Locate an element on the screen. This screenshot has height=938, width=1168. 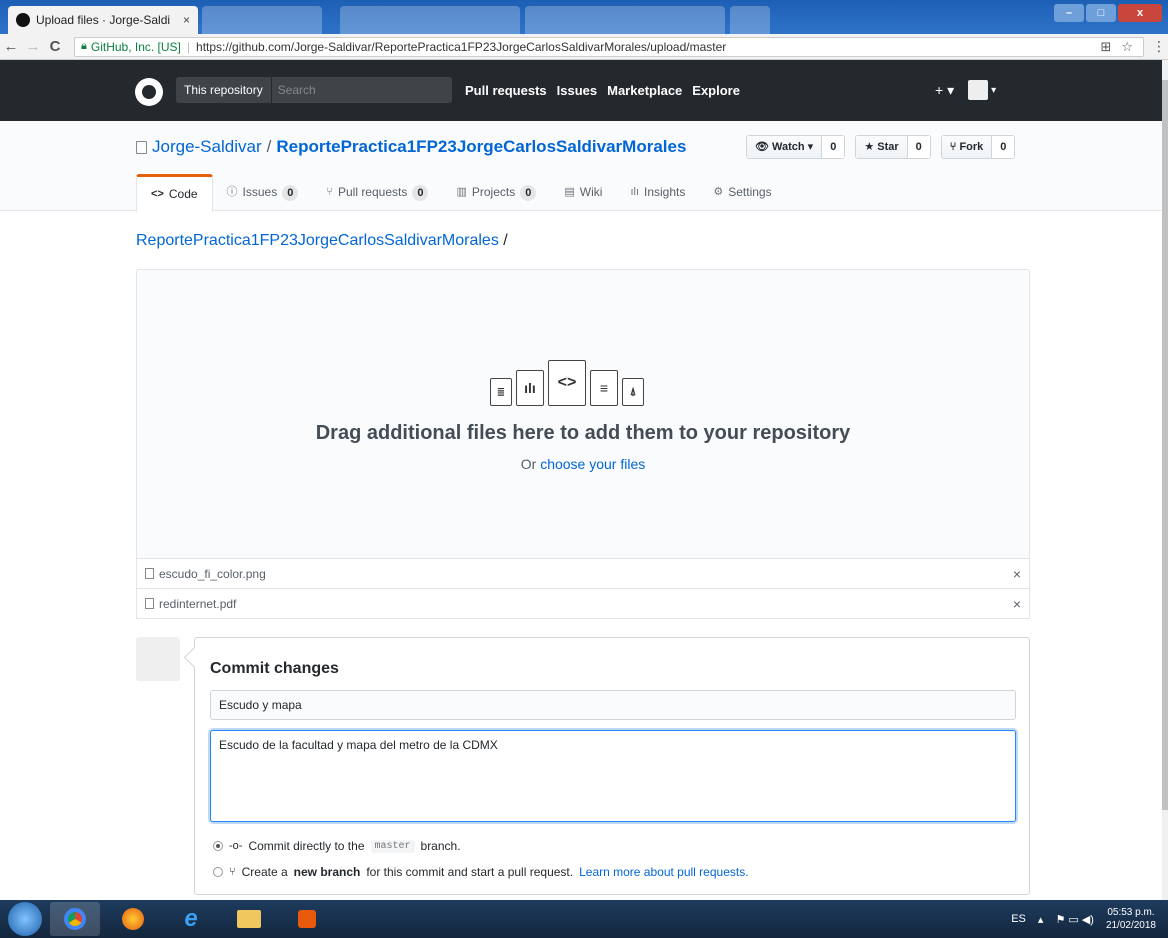
translate-icon: ⊞ is located at coordinates (1105, 47).